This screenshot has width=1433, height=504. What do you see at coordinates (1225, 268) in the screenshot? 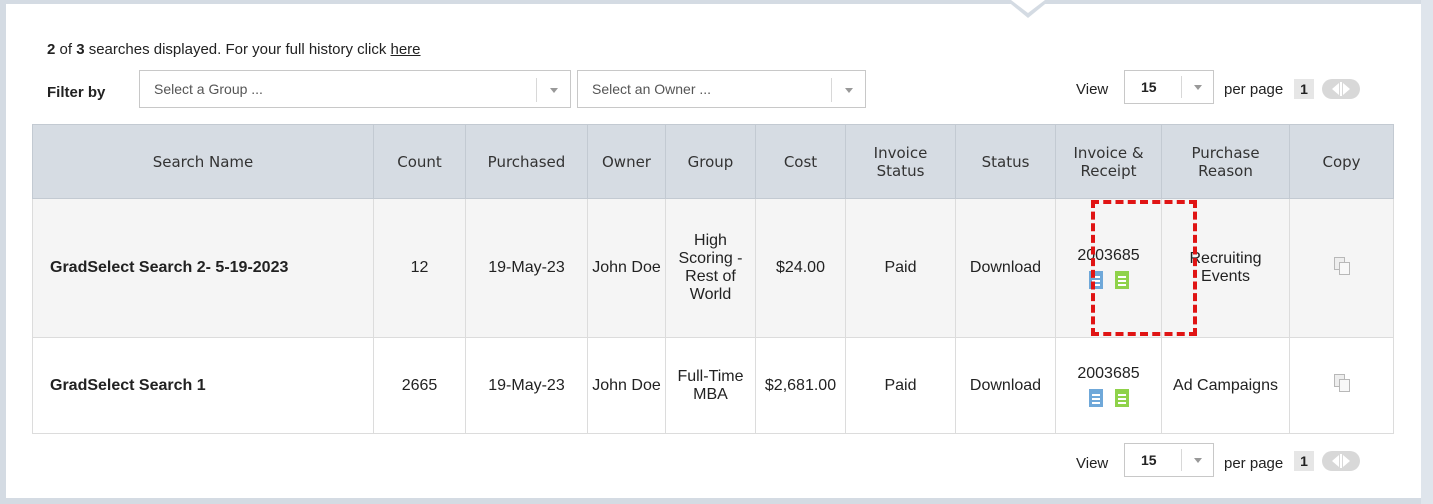
I see `purchase-reason-cell: Recruiting Events` at bounding box center [1225, 268].